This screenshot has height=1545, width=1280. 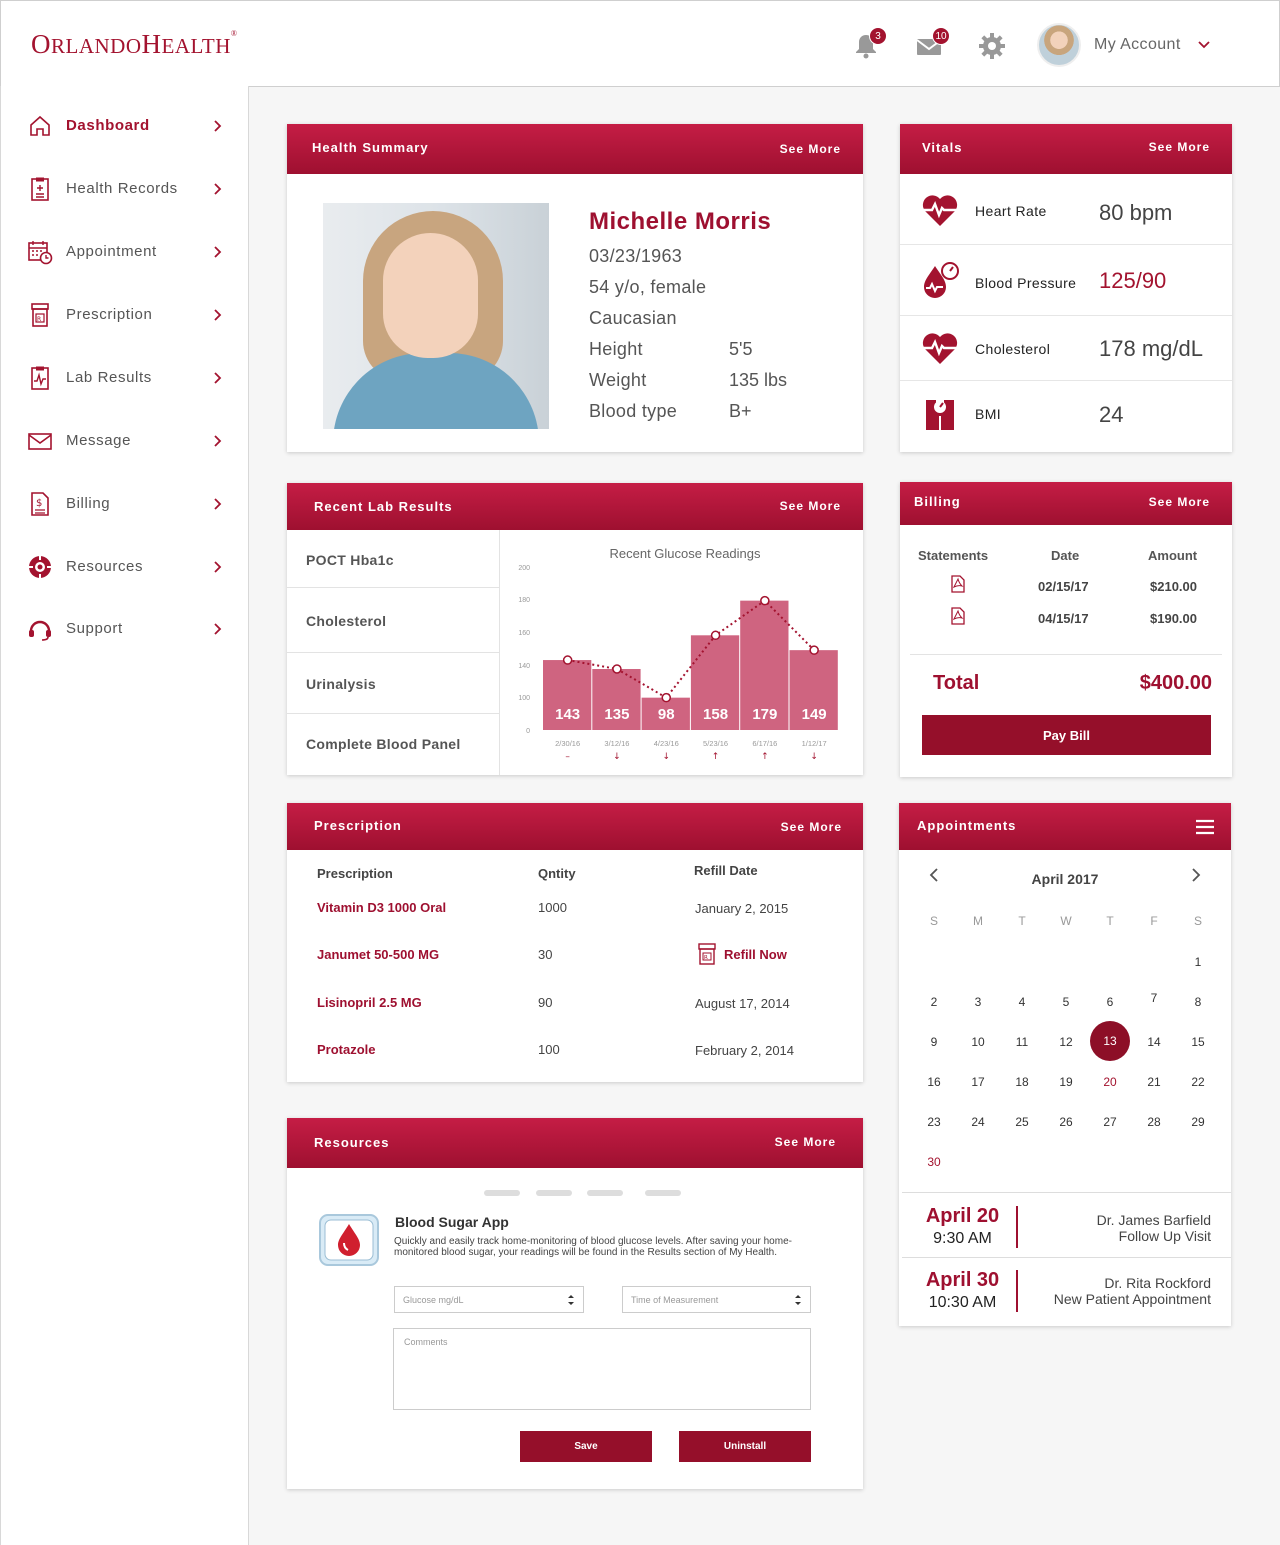 I want to click on lab-test-item: POCT Hba1c, so click(x=393, y=559).